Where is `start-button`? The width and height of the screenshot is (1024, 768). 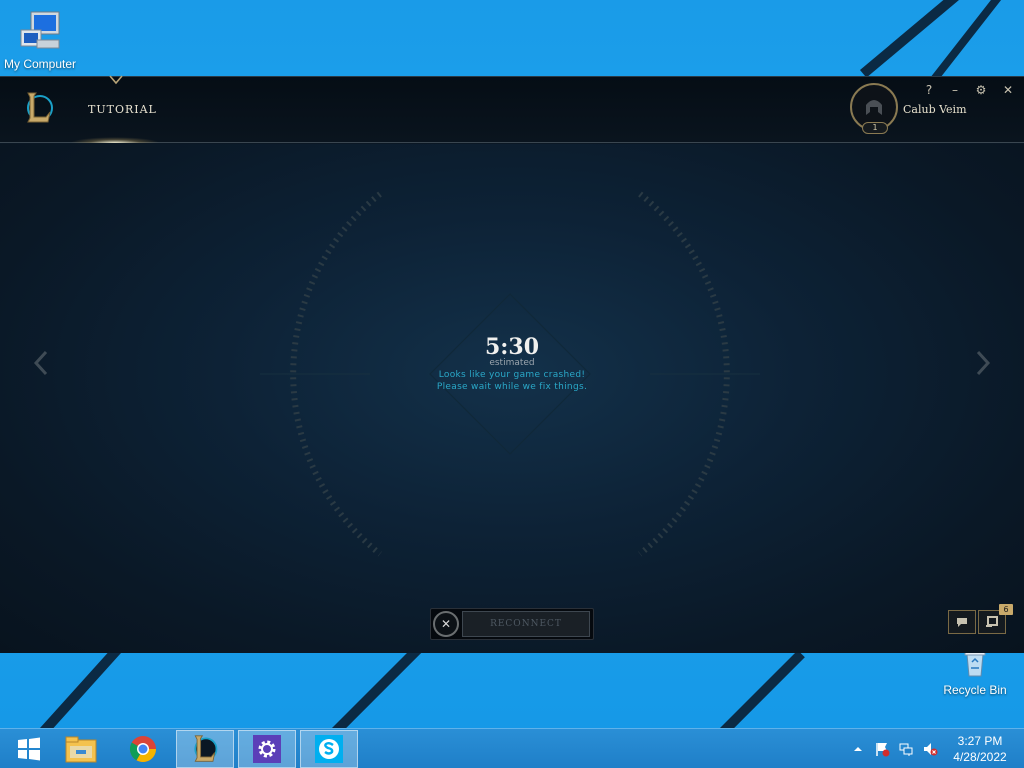 start-button is located at coordinates (29, 749).